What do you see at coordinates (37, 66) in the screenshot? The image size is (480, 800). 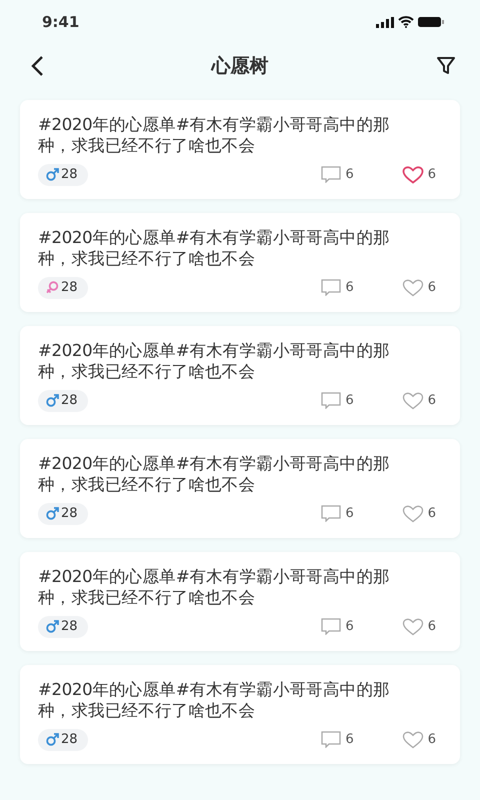 I see `back-button` at bounding box center [37, 66].